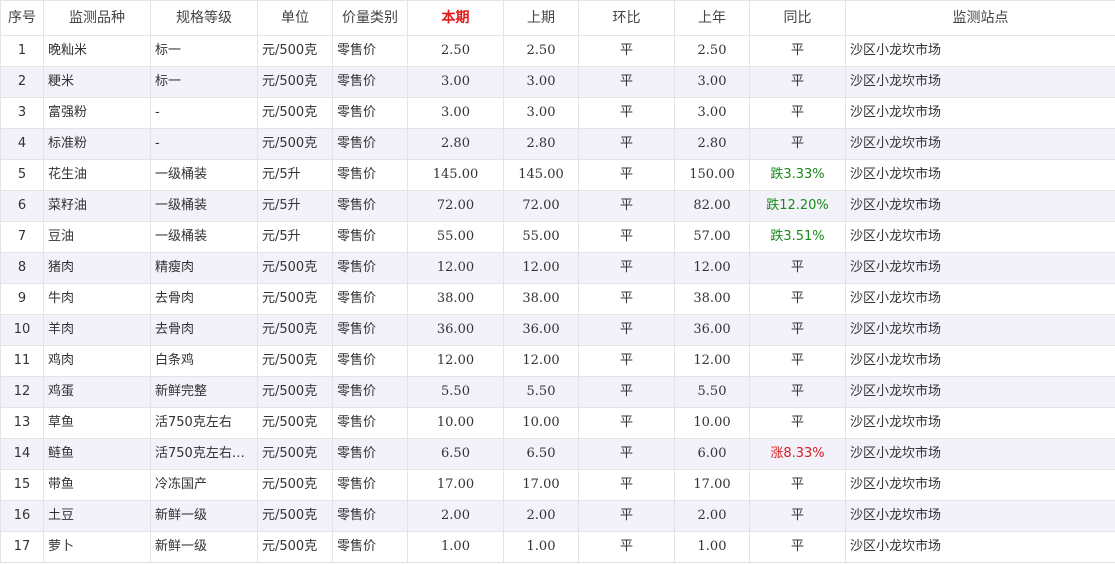  What do you see at coordinates (22, 18) in the screenshot?
I see `header-no: 序号` at bounding box center [22, 18].